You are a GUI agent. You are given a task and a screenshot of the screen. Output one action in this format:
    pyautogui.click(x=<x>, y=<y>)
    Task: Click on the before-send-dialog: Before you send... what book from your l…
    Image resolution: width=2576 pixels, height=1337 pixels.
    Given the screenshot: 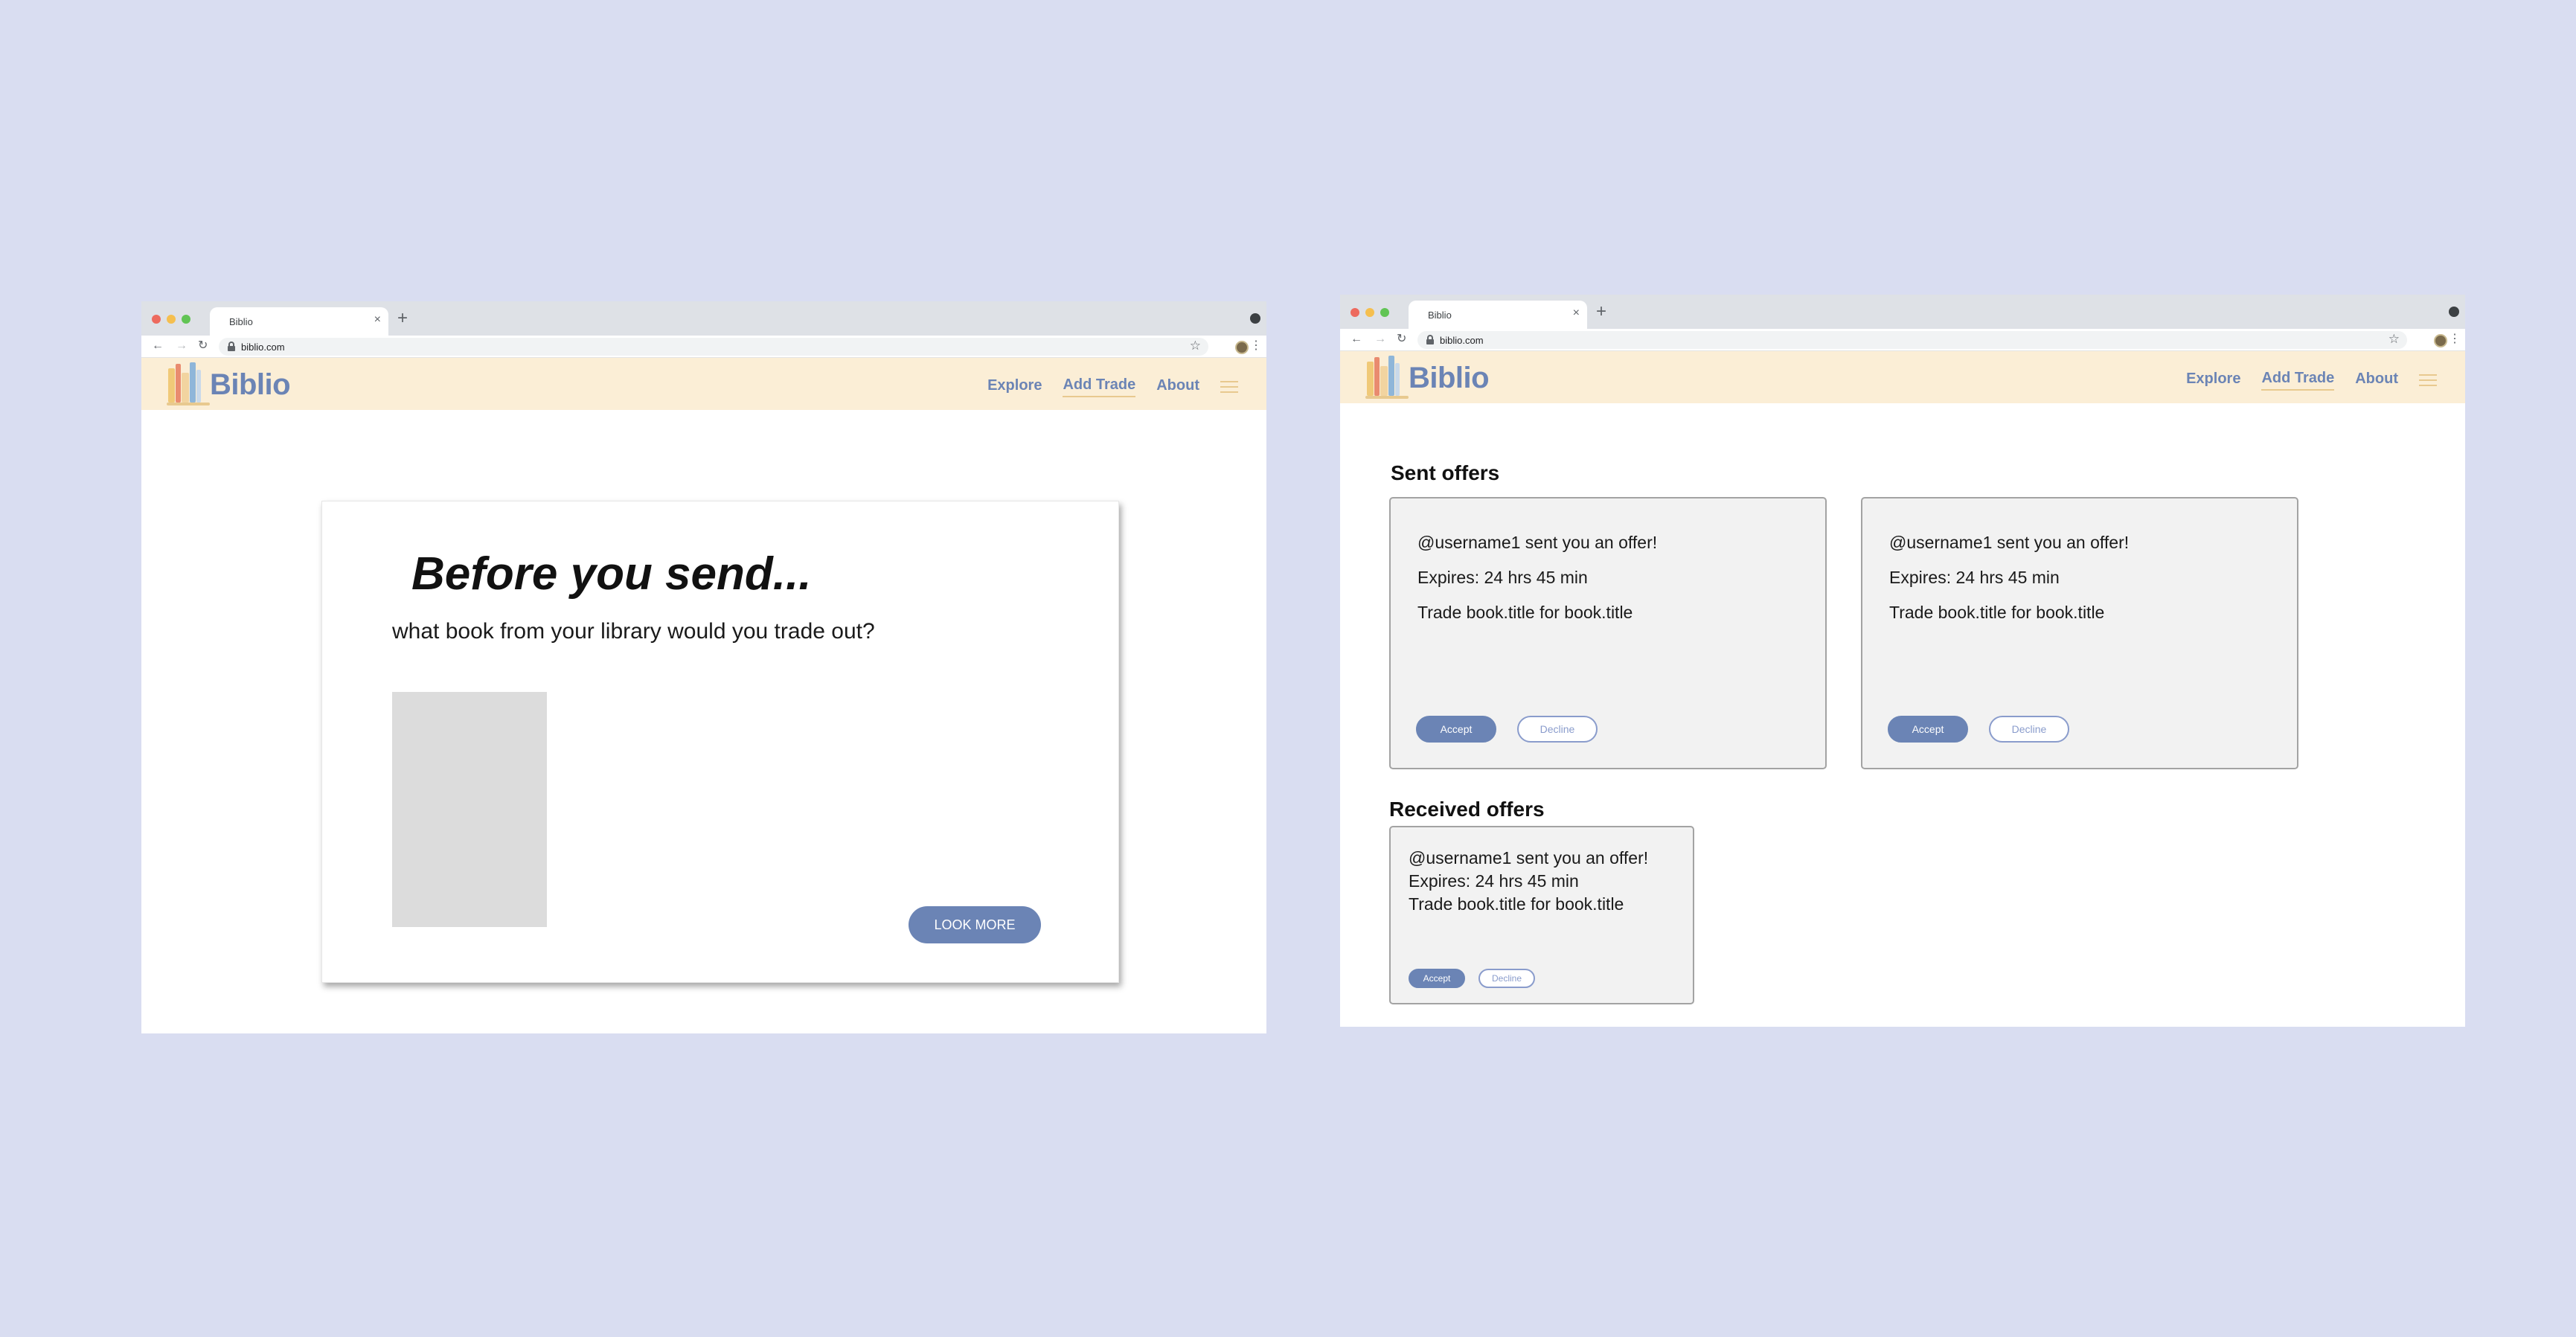 What is the action you would take?
    pyautogui.click(x=720, y=742)
    